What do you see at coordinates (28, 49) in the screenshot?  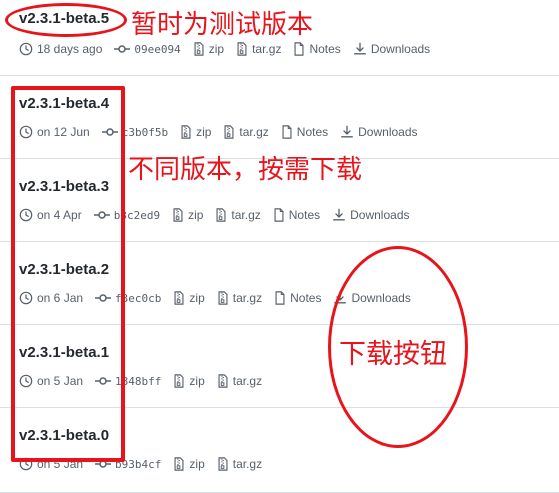 I see `clock-icon` at bounding box center [28, 49].